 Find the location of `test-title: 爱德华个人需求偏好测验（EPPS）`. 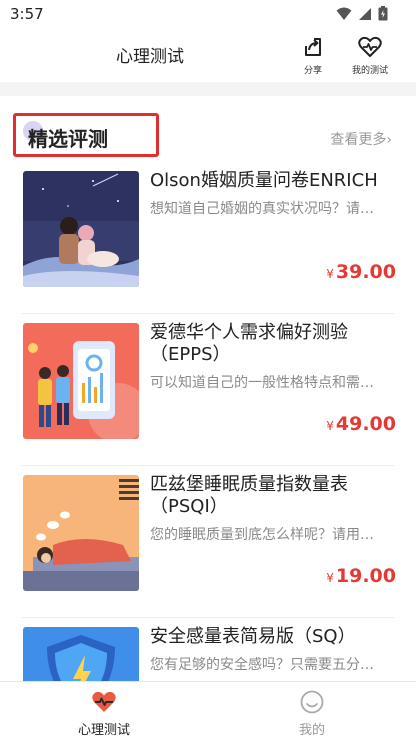

test-title: 爱德华个人需求偏好测验（EPPS） is located at coordinates (249, 343).